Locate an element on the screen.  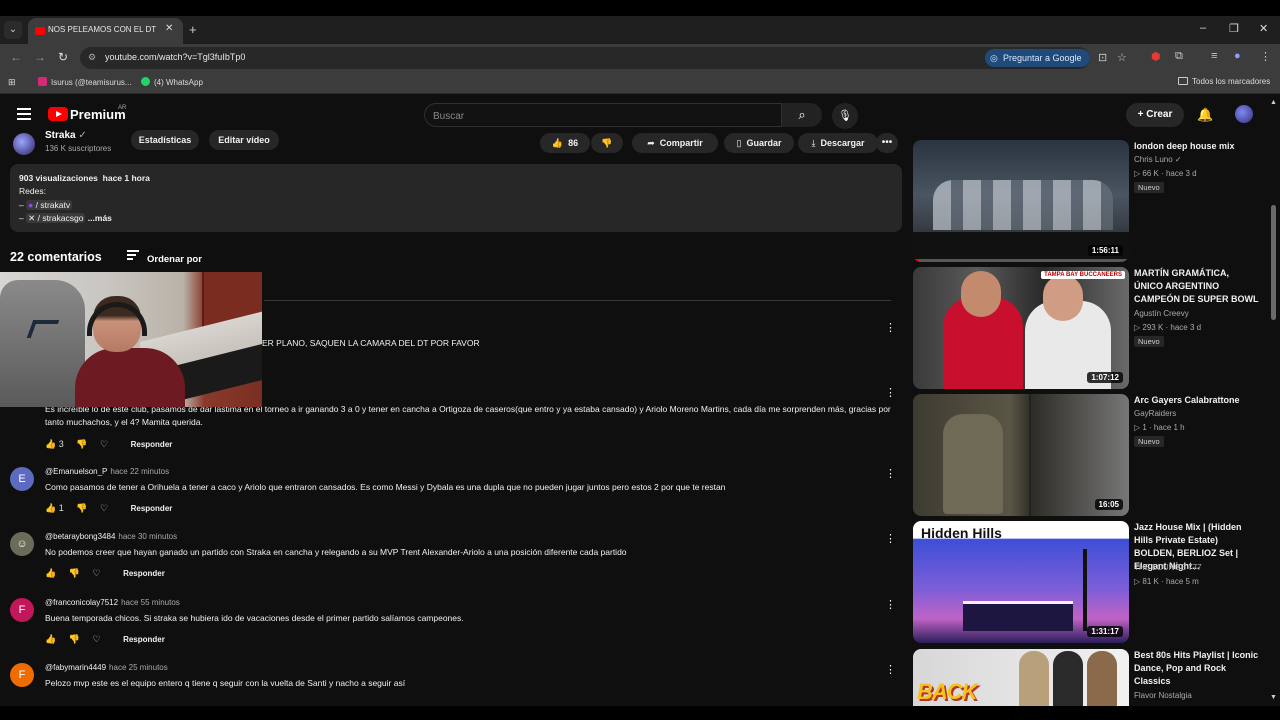
rec-channel-name: GayRaiders is located at coordinates (1155, 413).